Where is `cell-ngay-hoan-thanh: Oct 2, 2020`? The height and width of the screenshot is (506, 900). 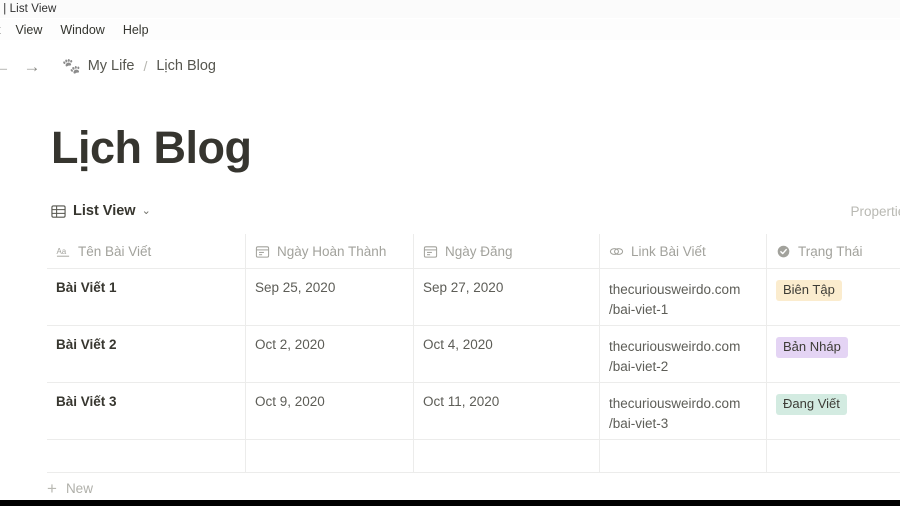 cell-ngay-hoan-thanh: Oct 2, 2020 is located at coordinates (330, 354).